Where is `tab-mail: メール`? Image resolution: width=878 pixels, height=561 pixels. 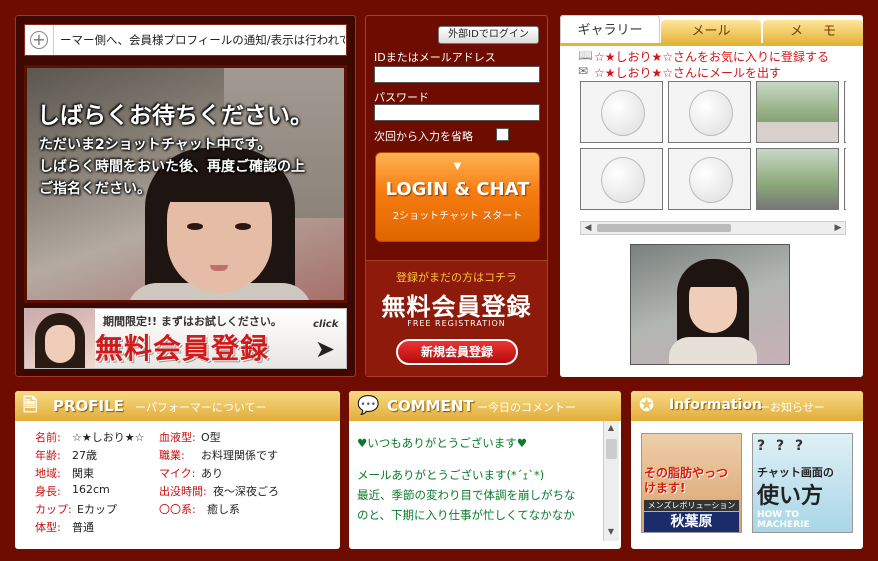
tab-mail: メール is located at coordinates (711, 32).